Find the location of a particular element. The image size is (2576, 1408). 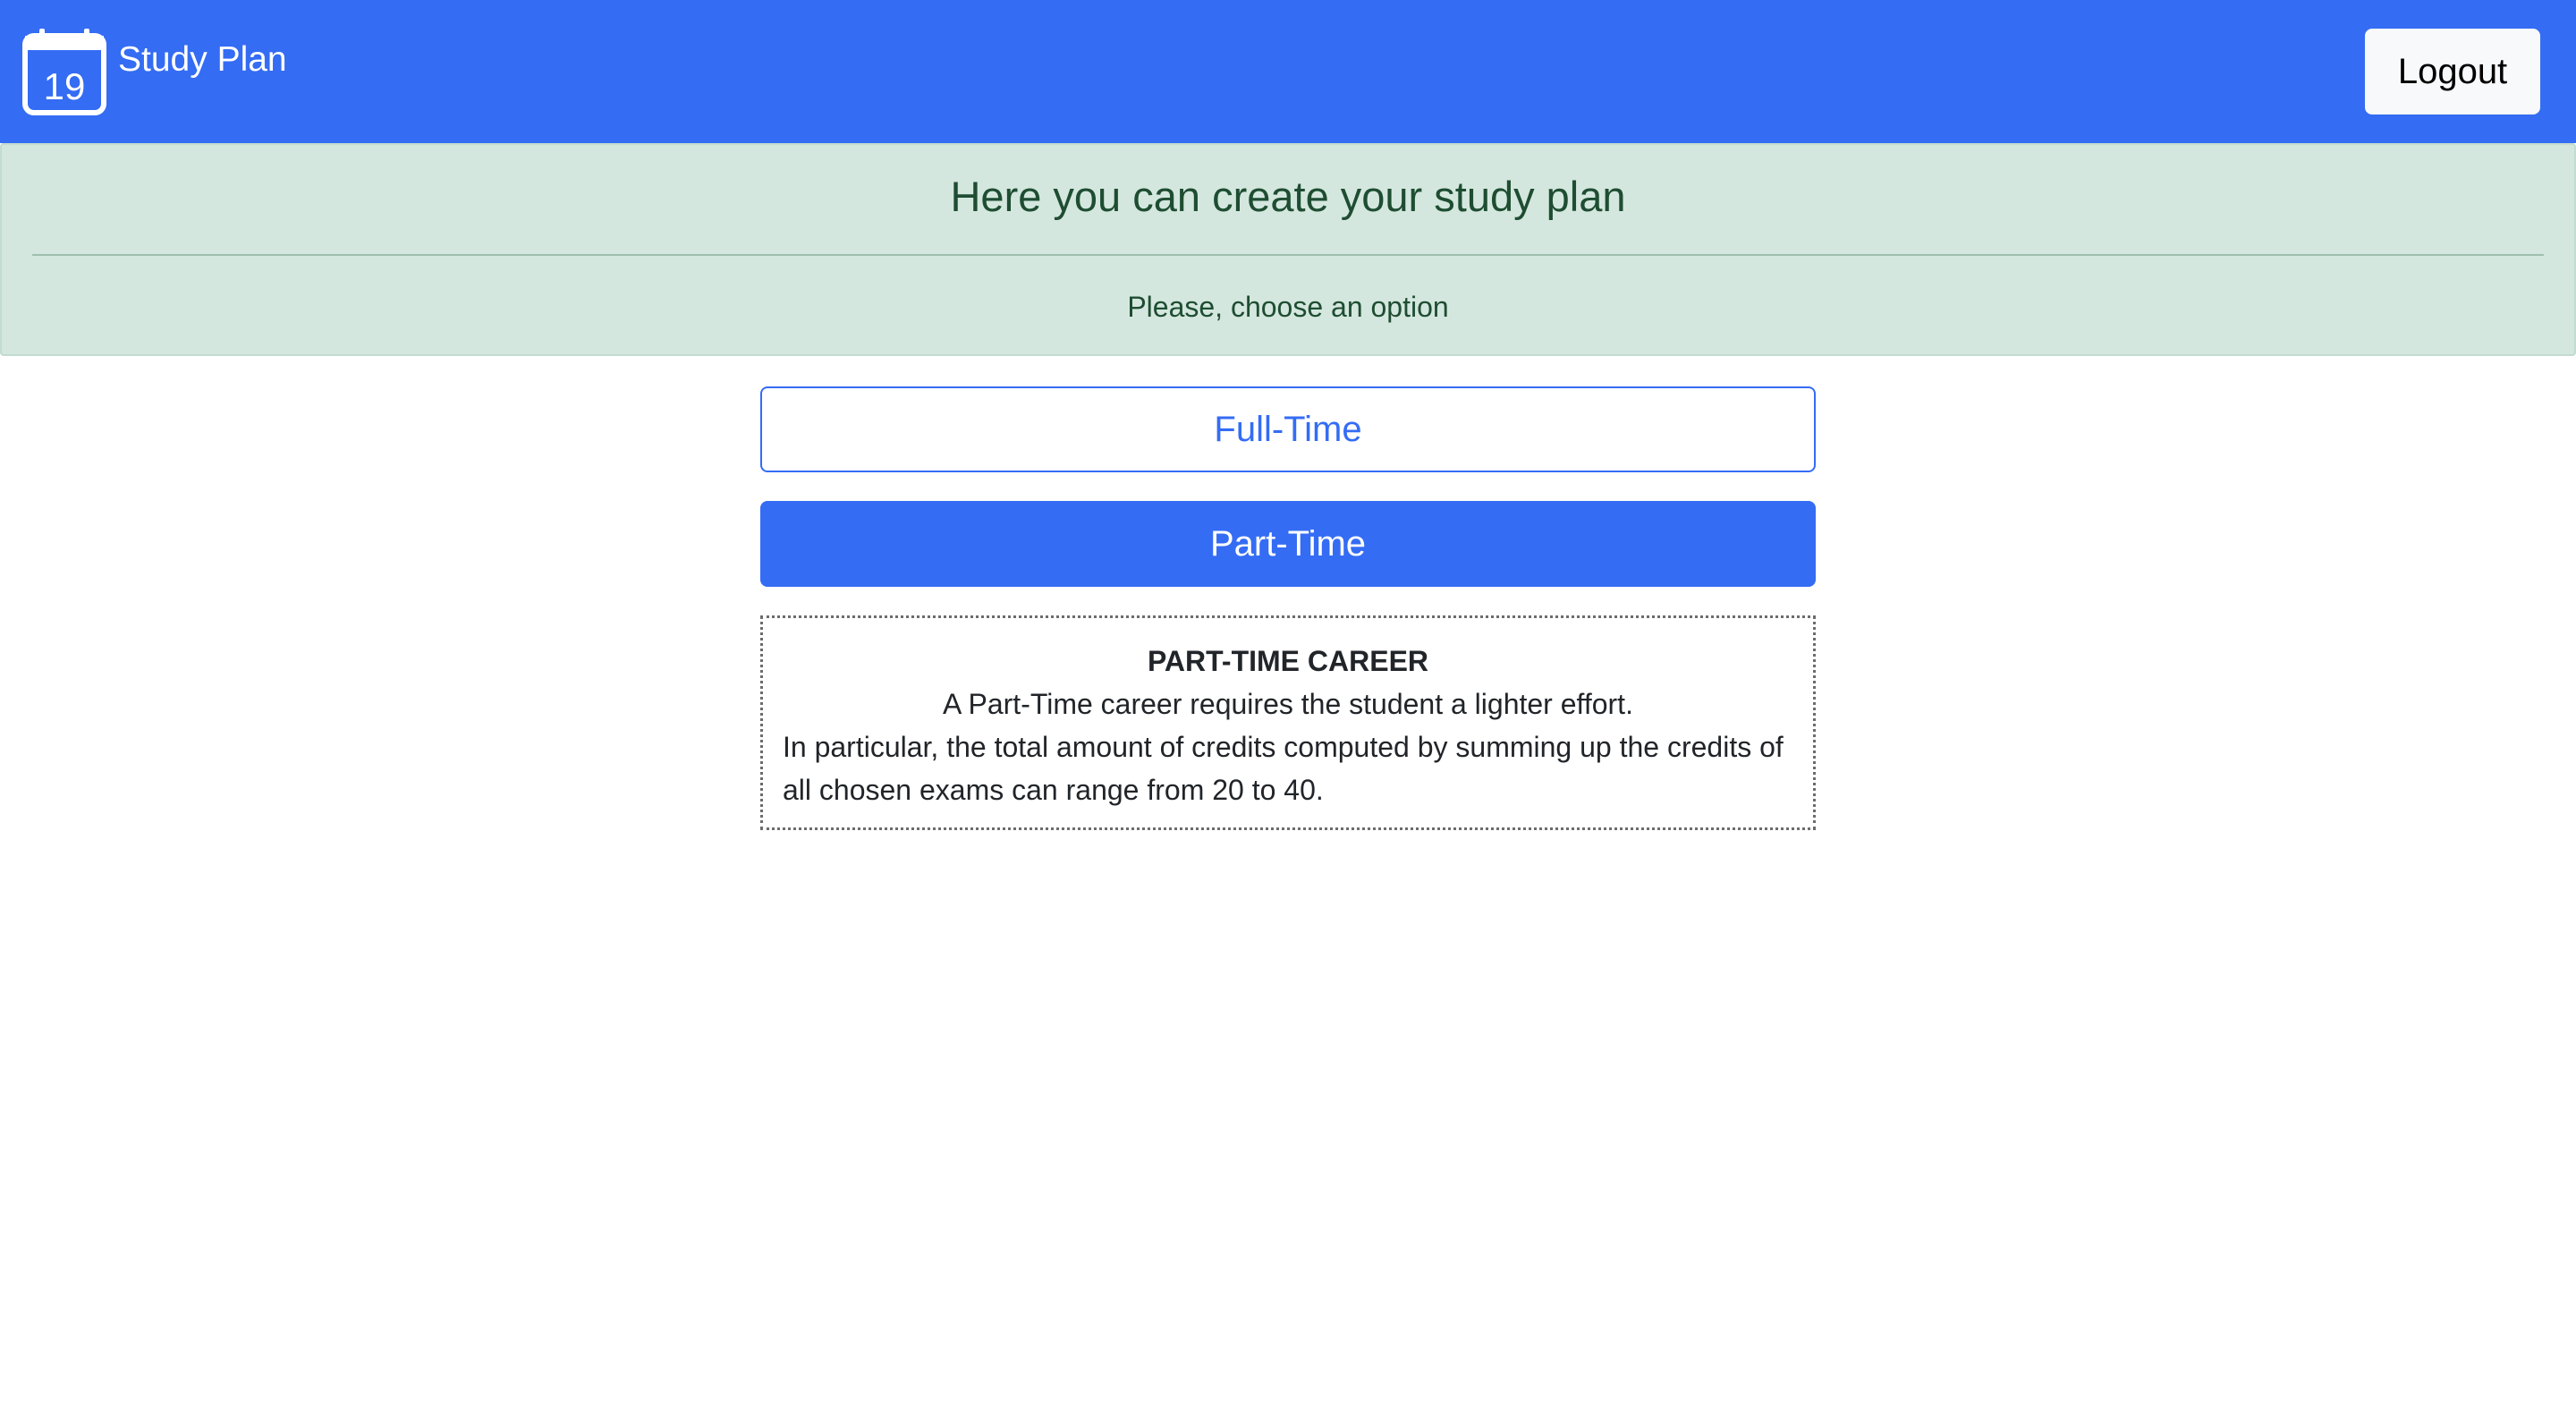

part-time-button: Part-Time is located at coordinates (1288, 544).